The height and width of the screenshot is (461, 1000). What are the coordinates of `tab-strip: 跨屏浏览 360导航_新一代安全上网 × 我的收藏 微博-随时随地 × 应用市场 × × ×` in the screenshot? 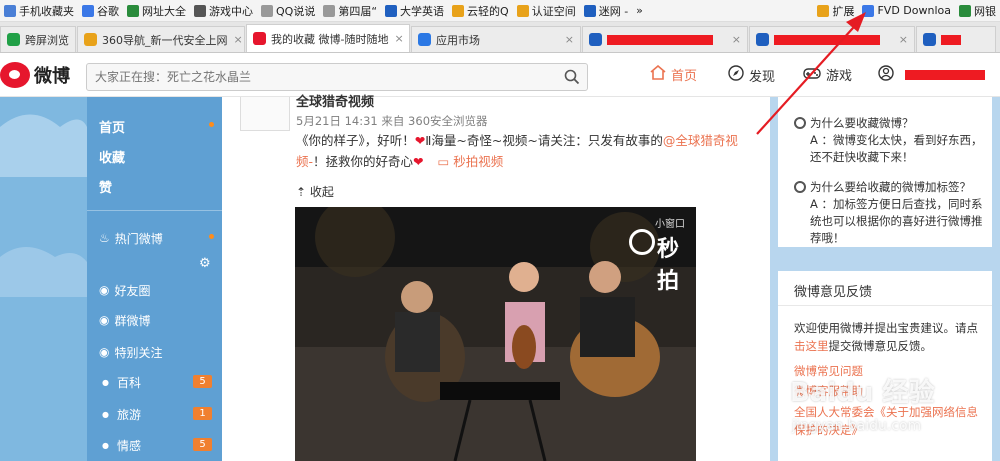 It's located at (500, 37).